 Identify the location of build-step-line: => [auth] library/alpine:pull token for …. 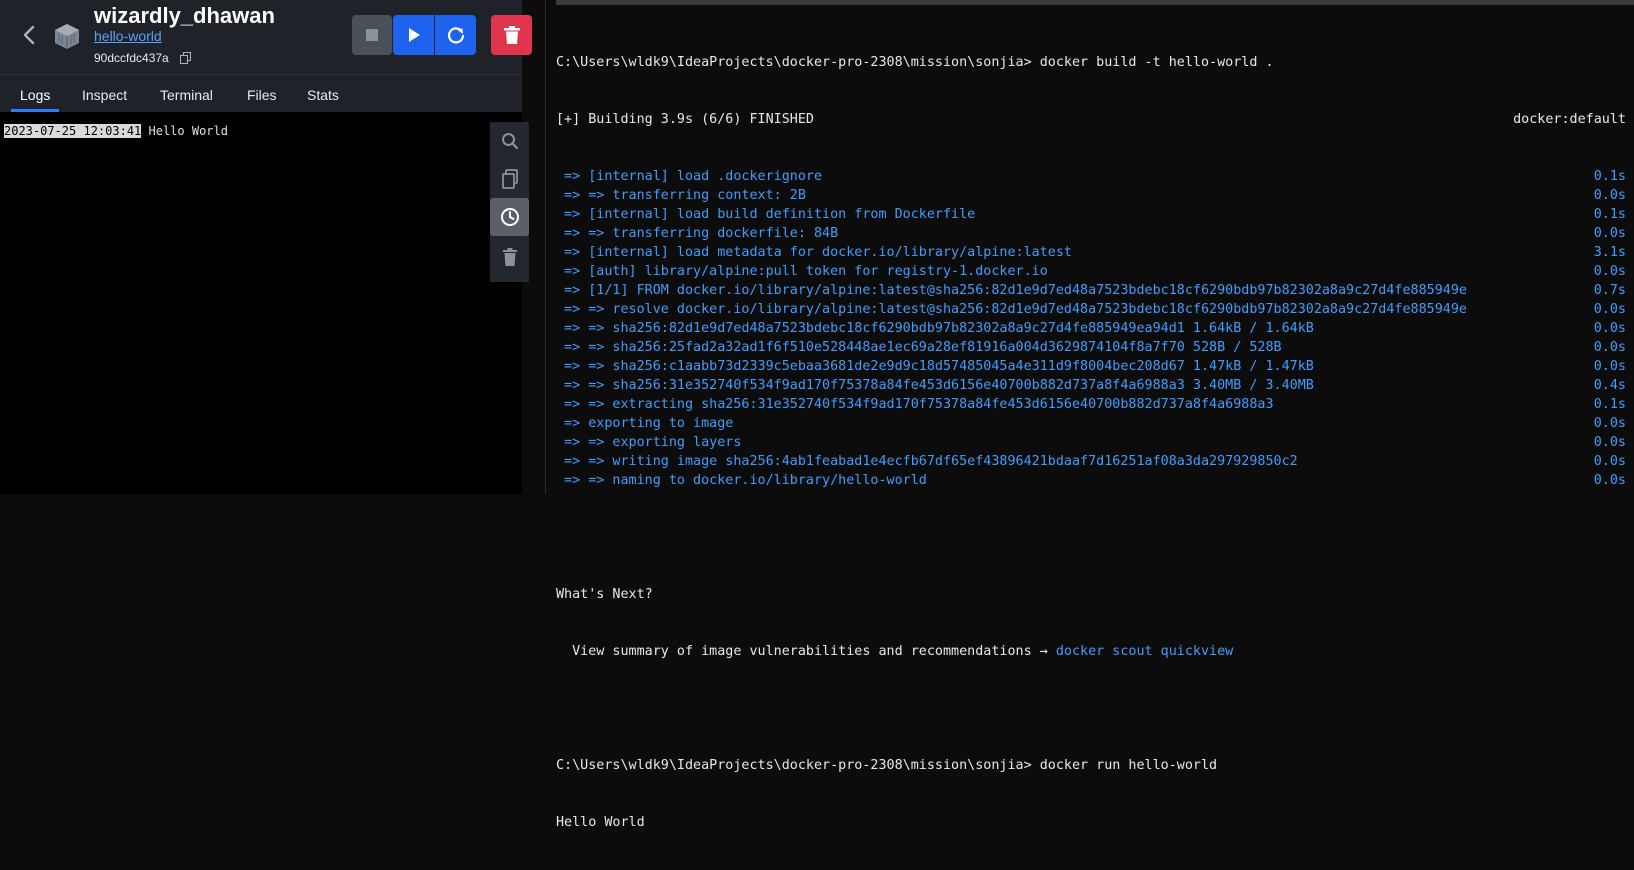
(1091, 271).